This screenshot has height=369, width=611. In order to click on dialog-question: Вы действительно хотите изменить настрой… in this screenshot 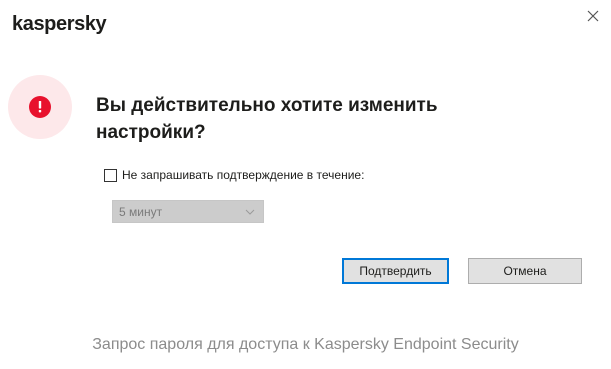, I will do `click(267, 119)`.